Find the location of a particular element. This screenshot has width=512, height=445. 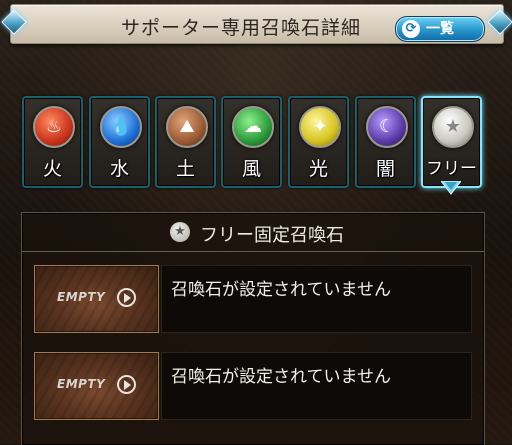

tab-wind: ☁ 風 is located at coordinates (251, 142).